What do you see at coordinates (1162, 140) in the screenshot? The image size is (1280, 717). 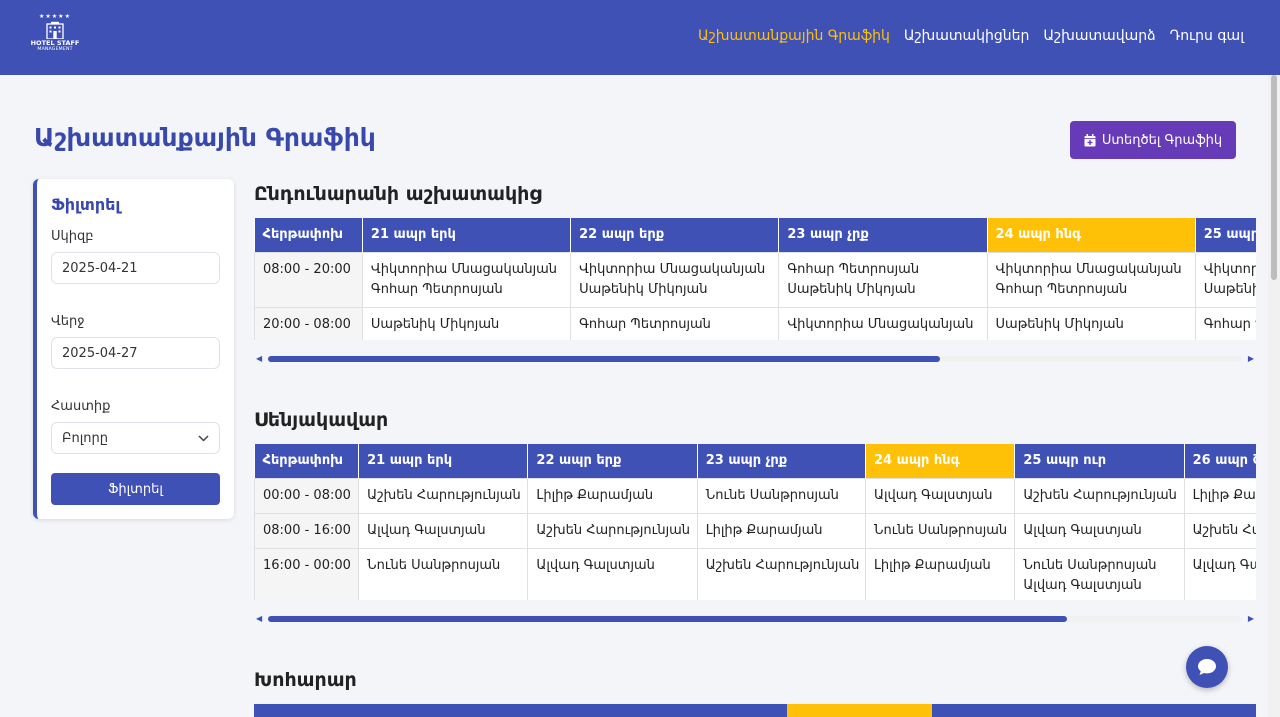 I see `create-schedule-label: Ստեղծել Գրաֆիկ` at bounding box center [1162, 140].